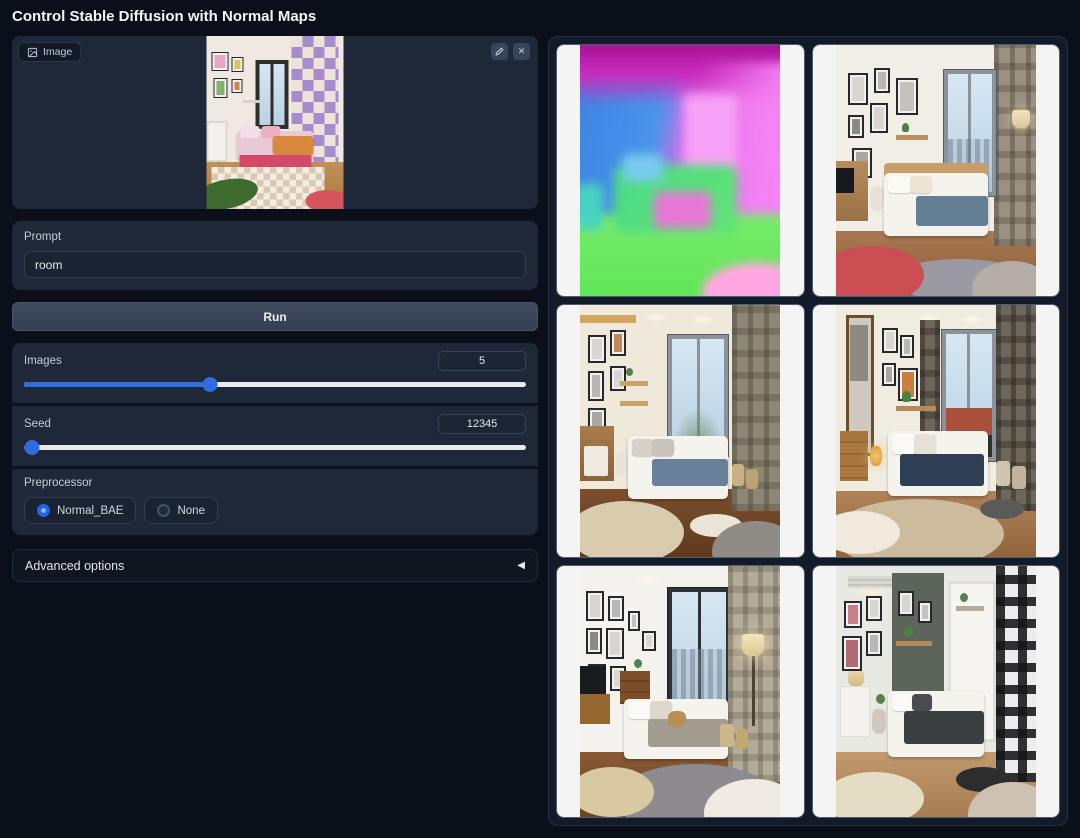  I want to click on preprocessor-options: Normal_BAE None, so click(275, 510).